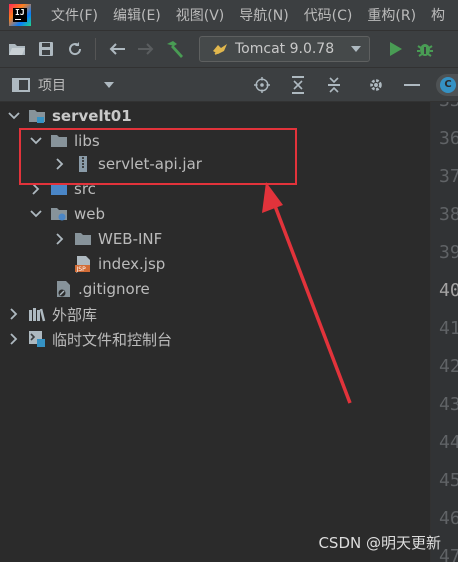 The image size is (458, 562). Describe the element at coordinates (52, 85) in the screenshot. I see `project-panel-title: 项目` at that location.